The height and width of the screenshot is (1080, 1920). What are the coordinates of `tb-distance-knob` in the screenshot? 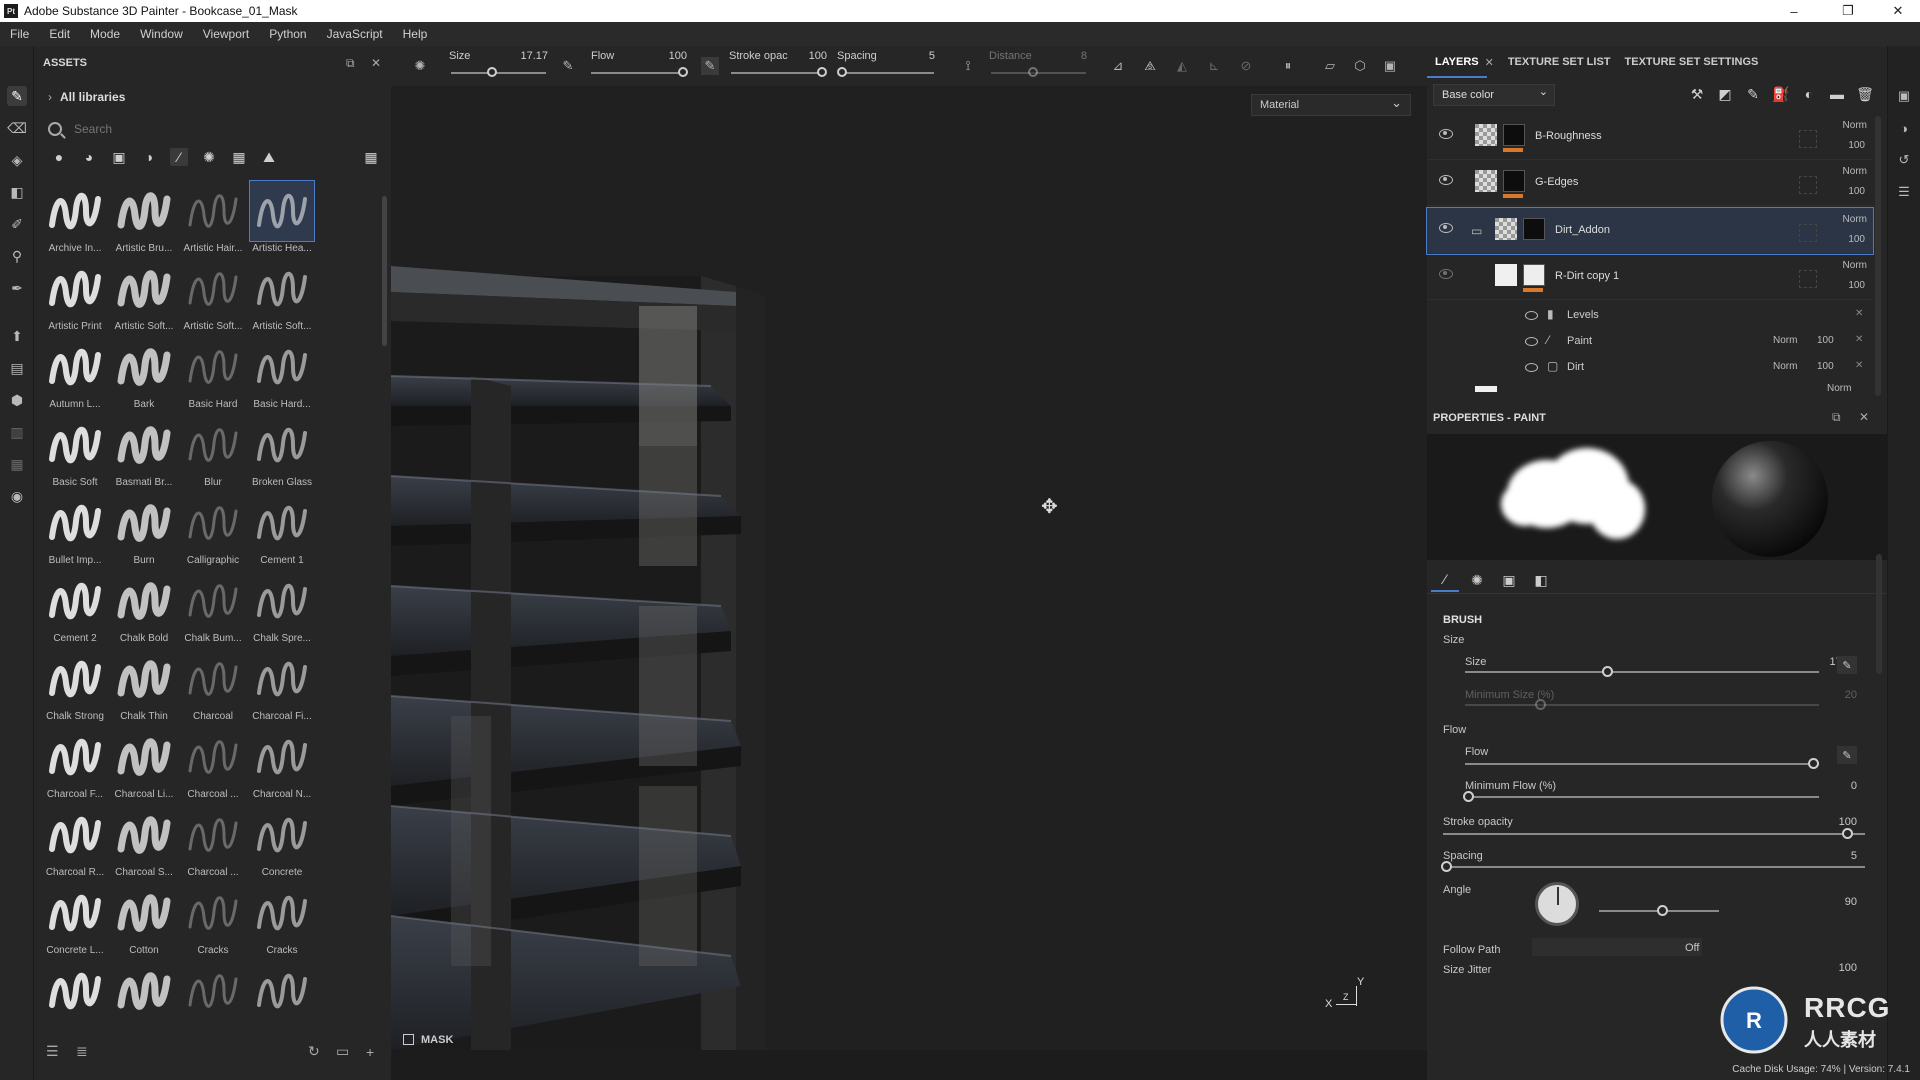 It's located at (1033, 72).